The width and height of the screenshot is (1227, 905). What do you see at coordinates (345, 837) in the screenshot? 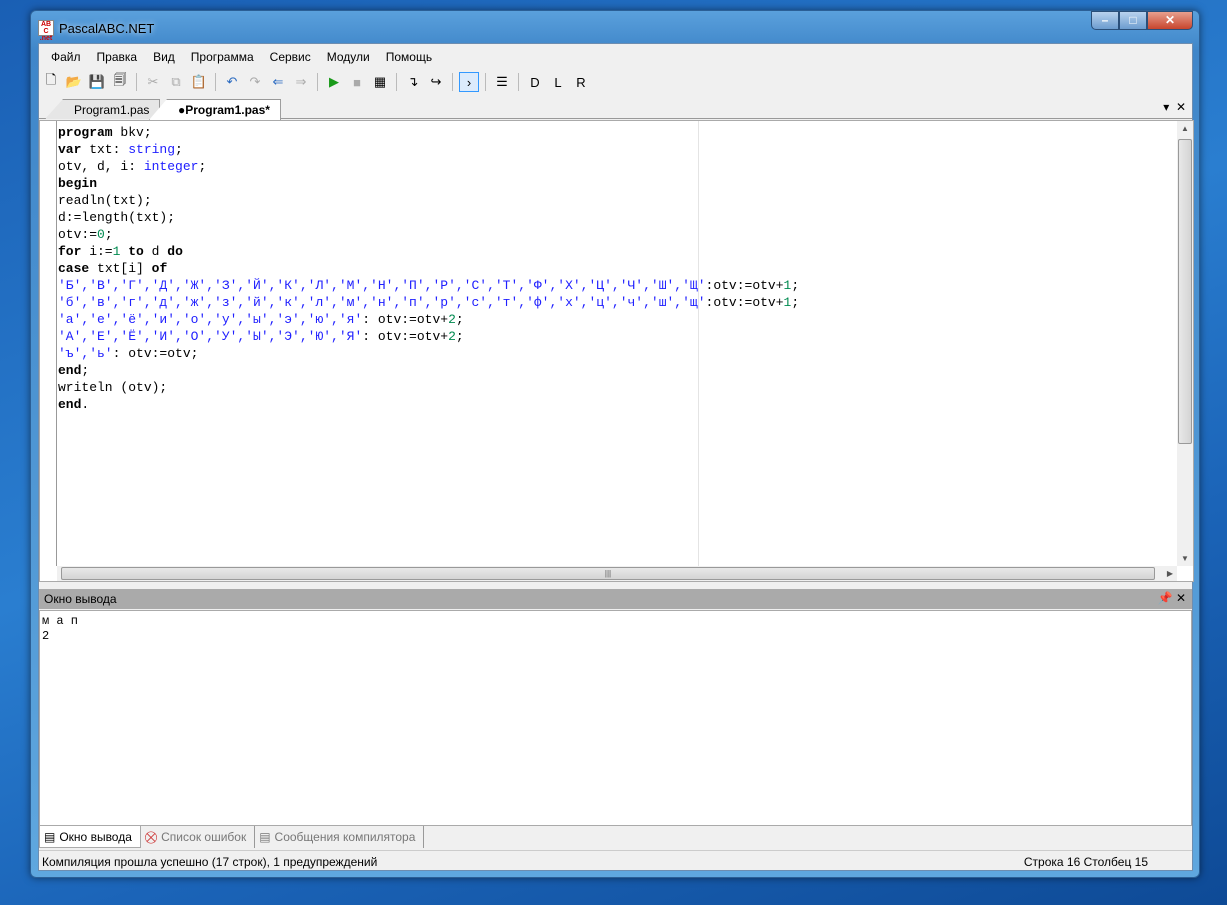
I see `tab-label: Сообщения компилятора` at bounding box center [345, 837].